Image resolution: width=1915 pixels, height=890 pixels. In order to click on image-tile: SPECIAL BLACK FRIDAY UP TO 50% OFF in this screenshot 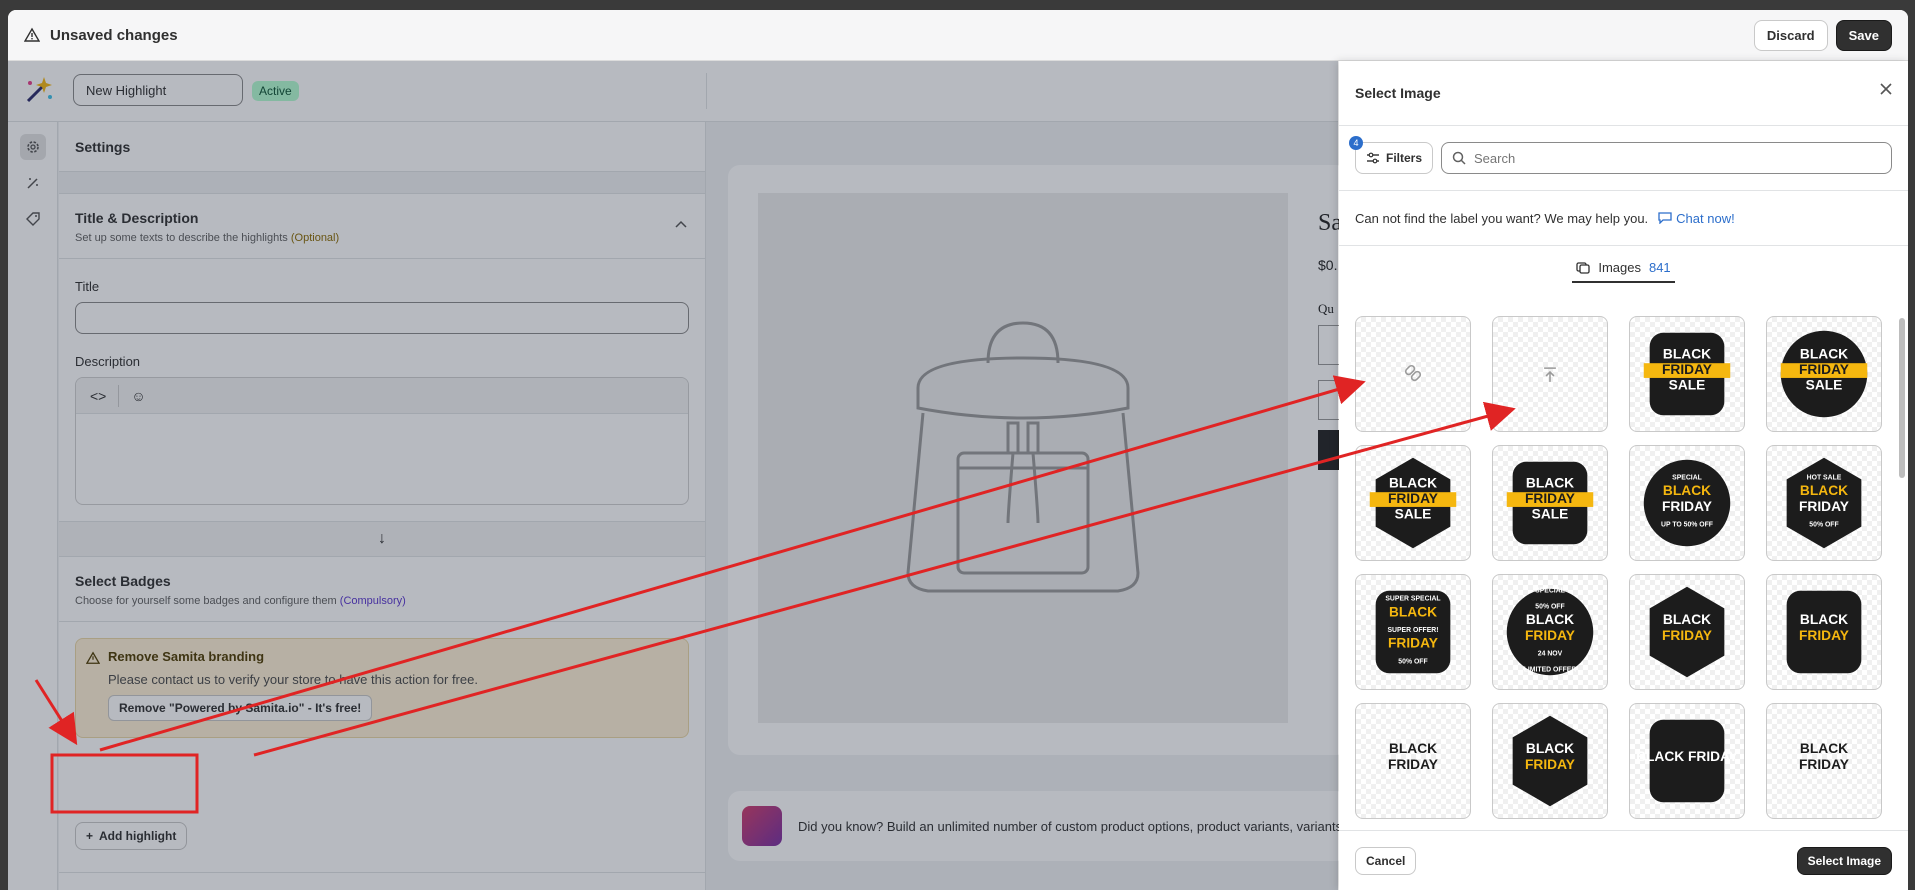, I will do `click(1687, 503)`.